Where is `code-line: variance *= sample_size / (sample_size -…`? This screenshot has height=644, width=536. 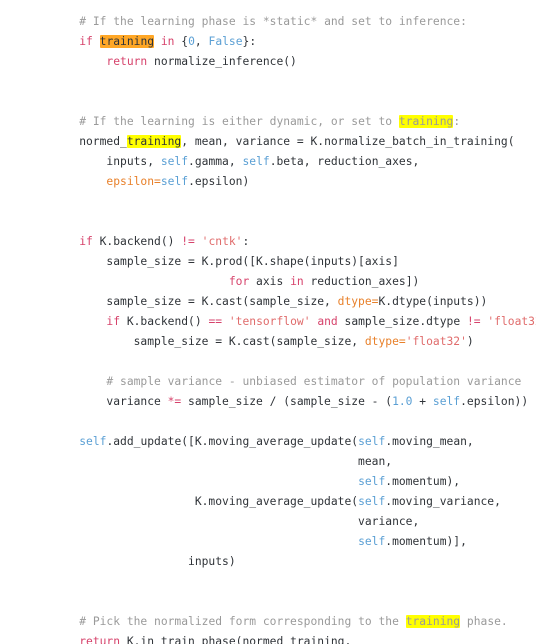 code-line: variance *= sample_size / (sample_size -… is located at coordinates (294, 402).